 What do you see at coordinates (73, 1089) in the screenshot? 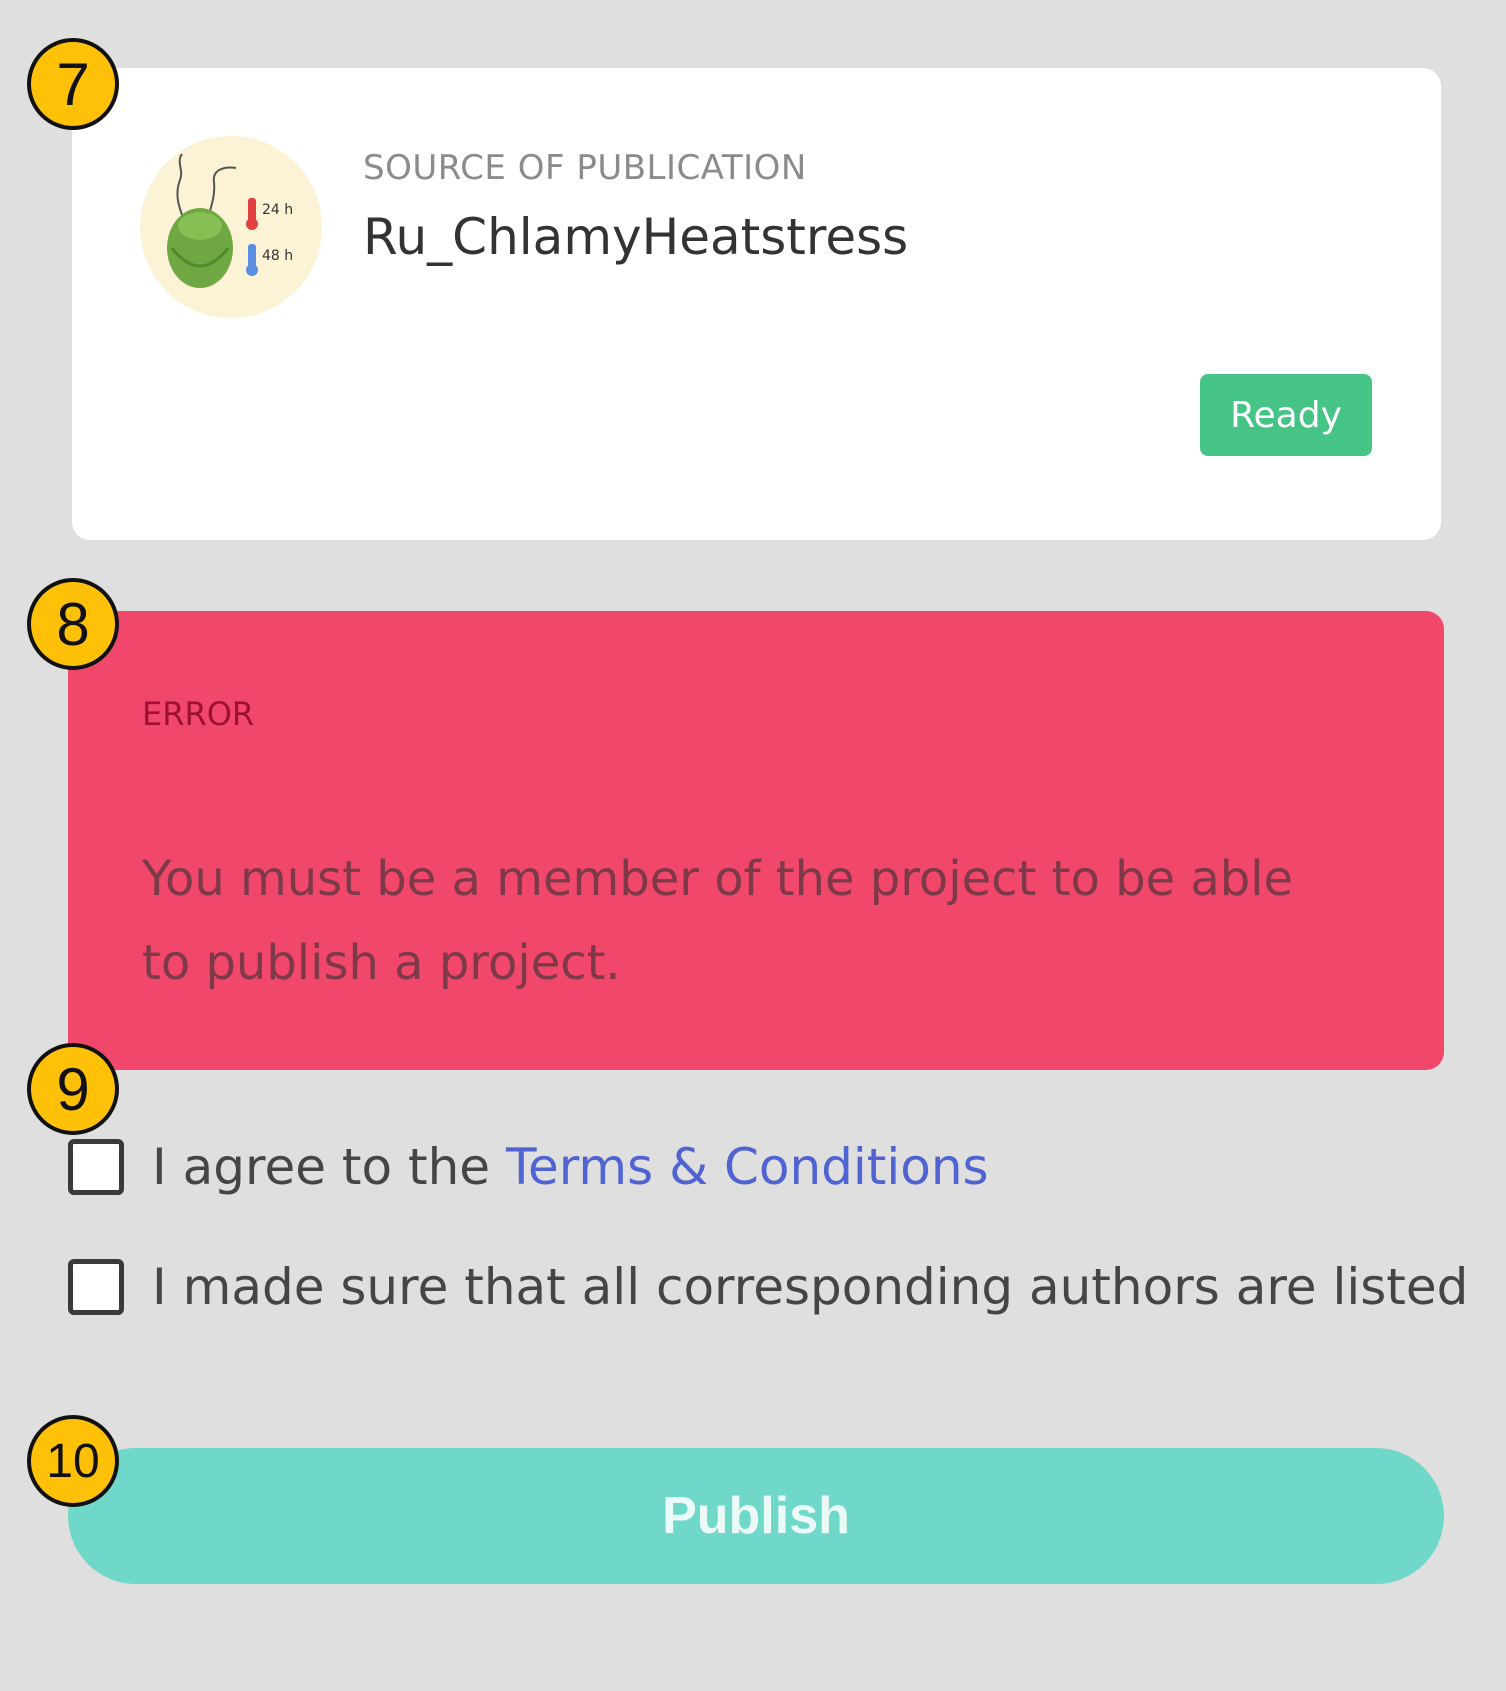
I see `step-marker-9: 9` at bounding box center [73, 1089].